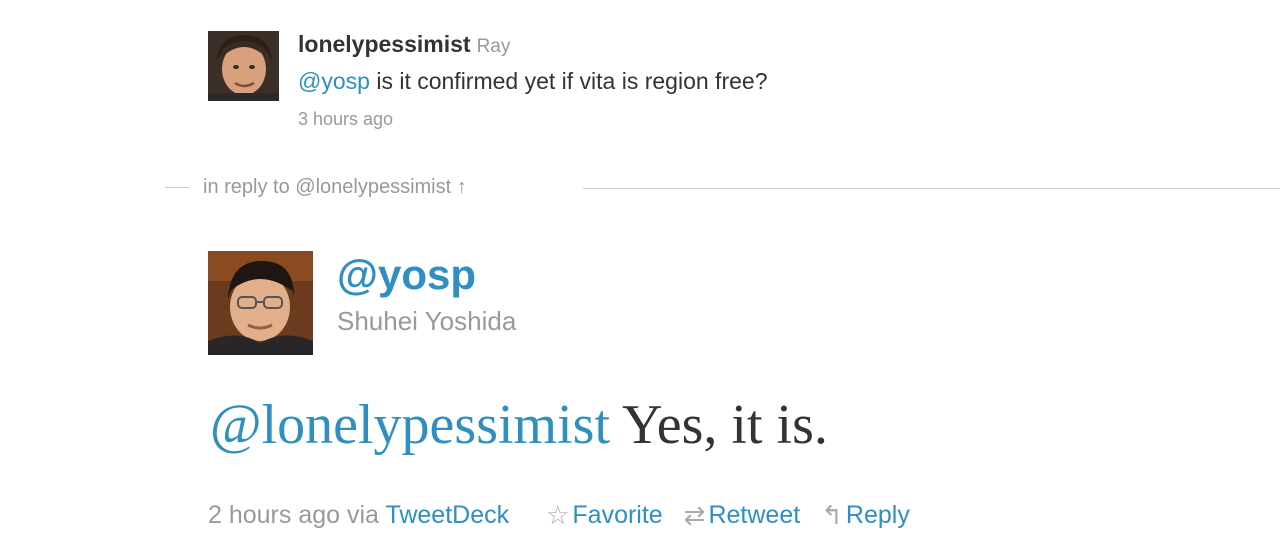  Describe the element at coordinates (177, 187) in the screenshot. I see `divider-rule-left` at that location.